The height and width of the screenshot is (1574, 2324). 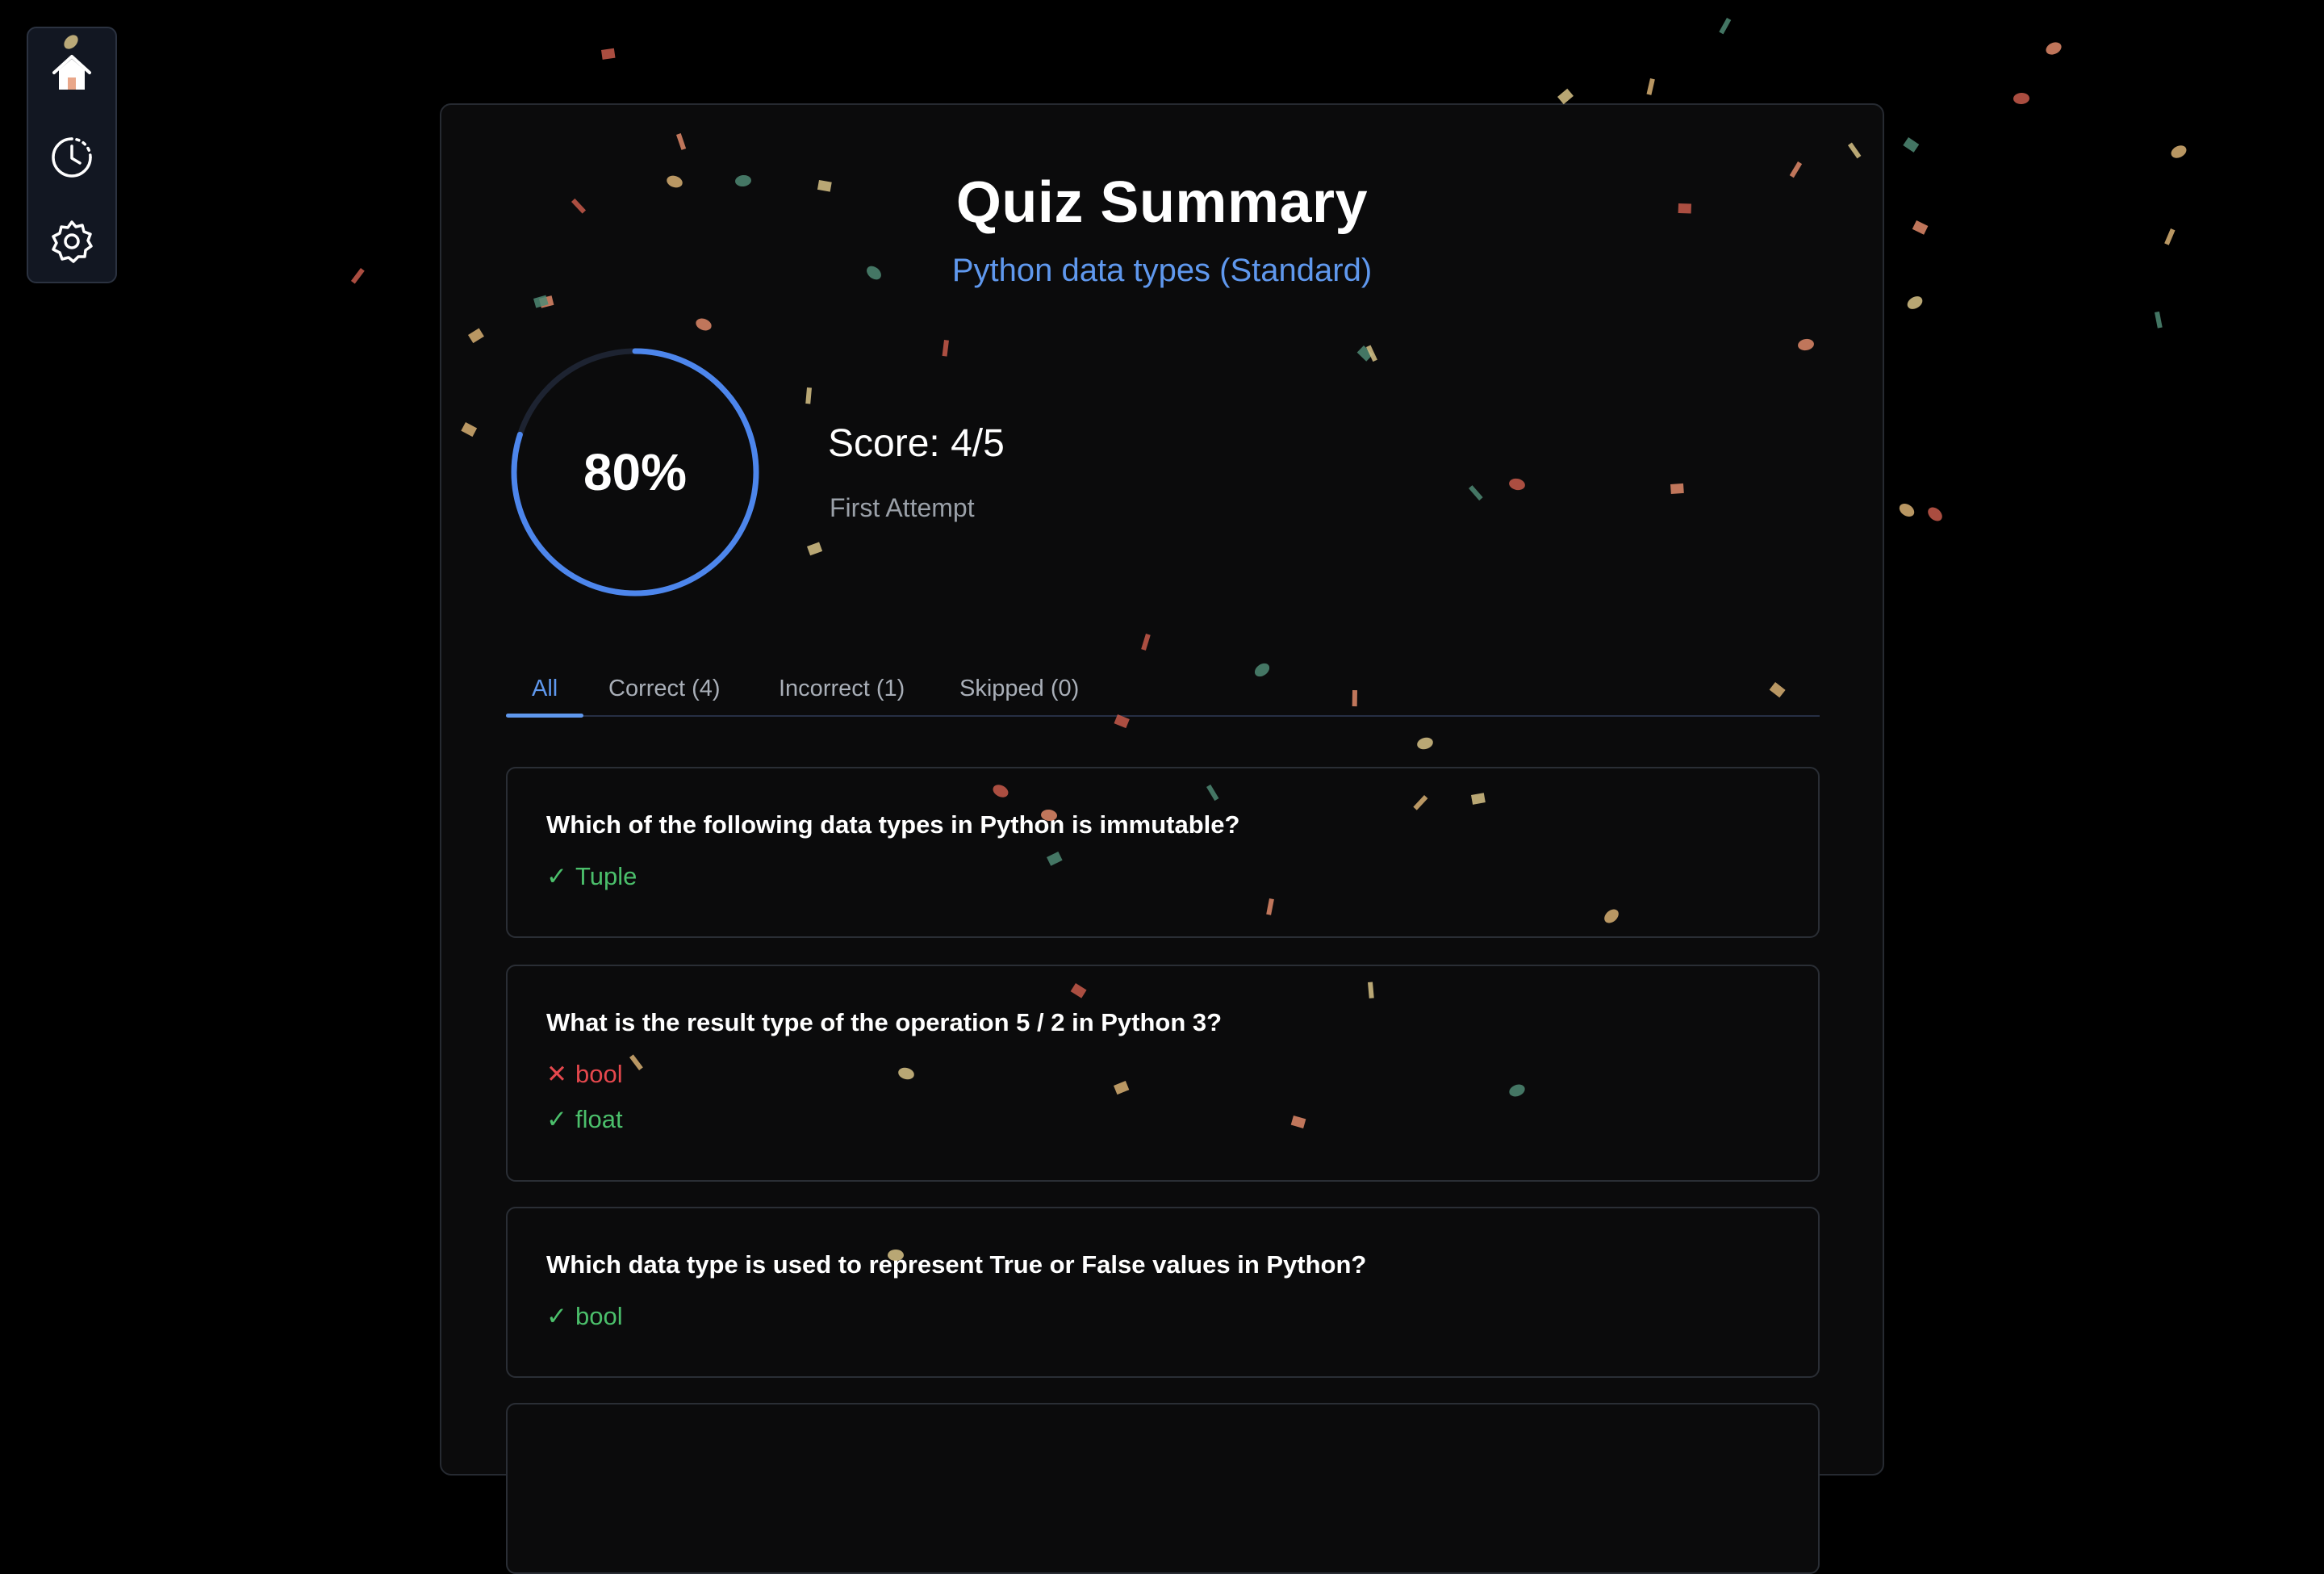 I want to click on settings-button, so click(x=71, y=241).